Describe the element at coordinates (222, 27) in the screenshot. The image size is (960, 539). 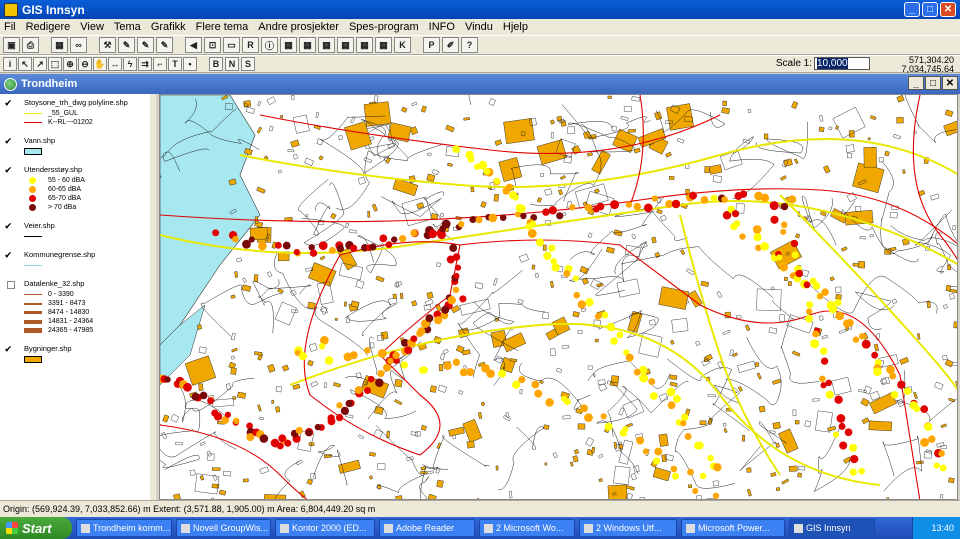
I see `menu-item: Flere tema` at that location.